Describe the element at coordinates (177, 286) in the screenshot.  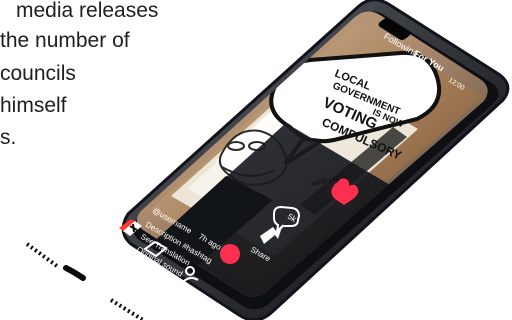
I see `nav-me-label: Me` at that location.